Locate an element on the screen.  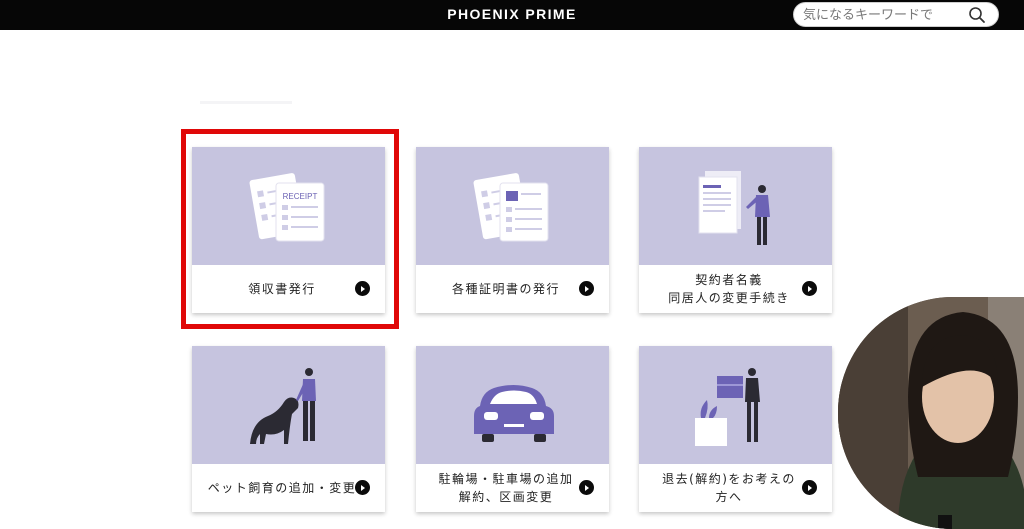
search-box is located at coordinates (896, 14).